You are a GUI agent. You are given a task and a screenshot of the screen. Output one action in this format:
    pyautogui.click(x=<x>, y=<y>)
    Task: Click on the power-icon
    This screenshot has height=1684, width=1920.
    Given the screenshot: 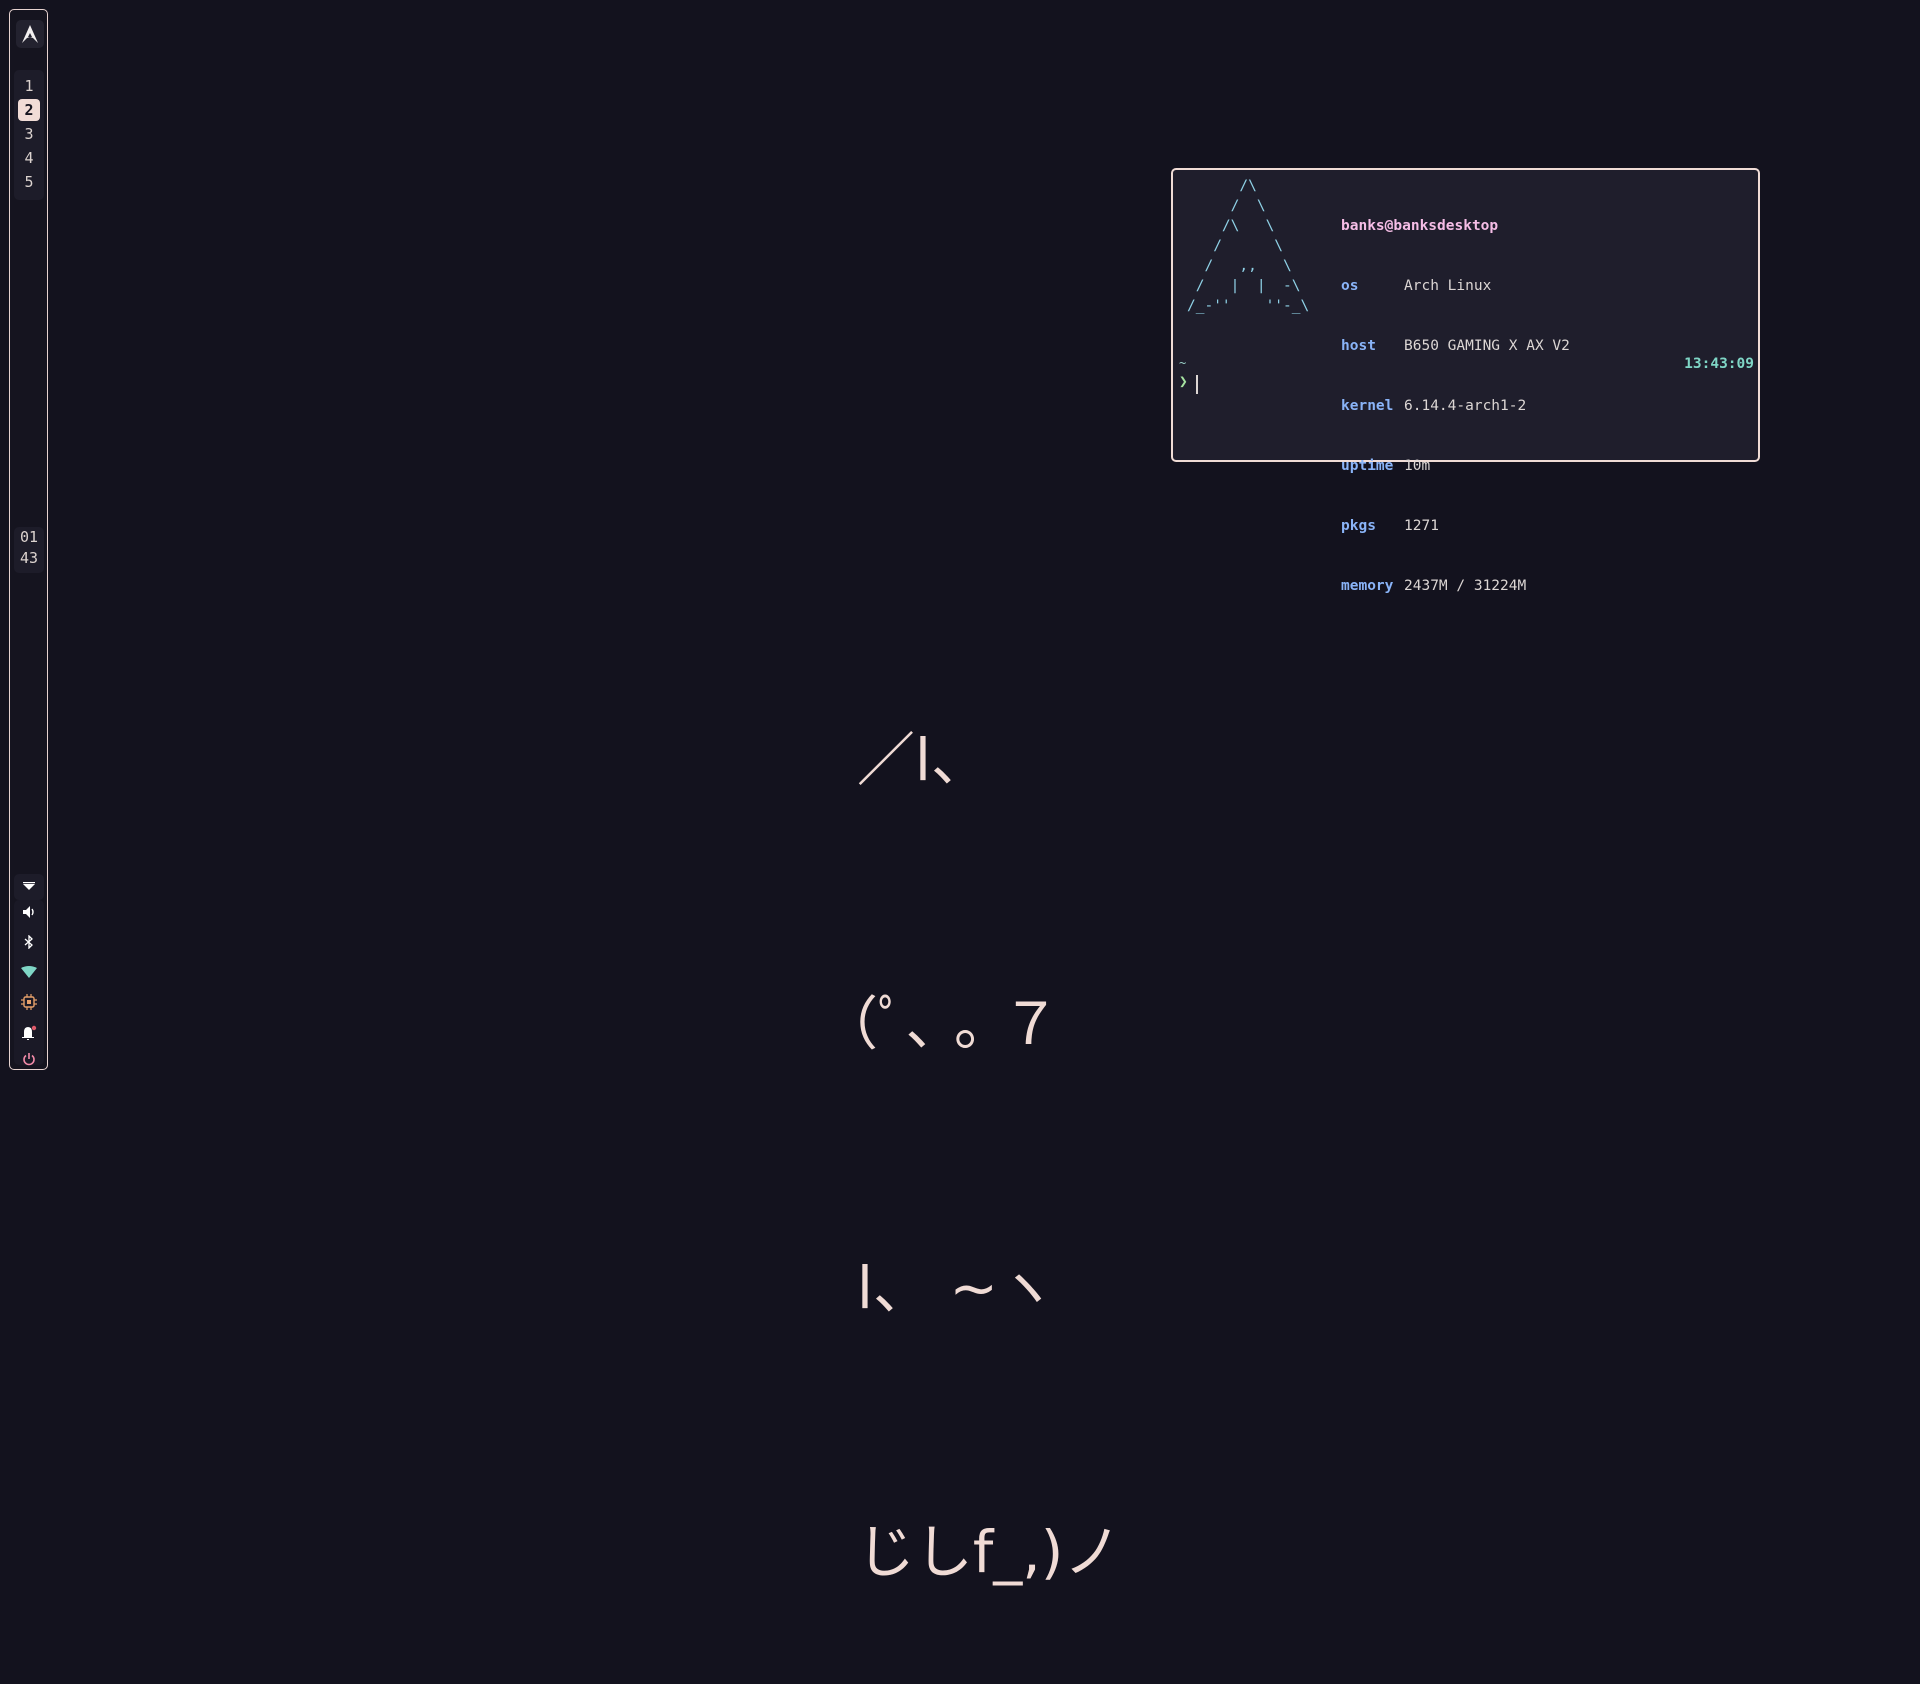 What is the action you would take?
    pyautogui.click(x=29, y=1059)
    